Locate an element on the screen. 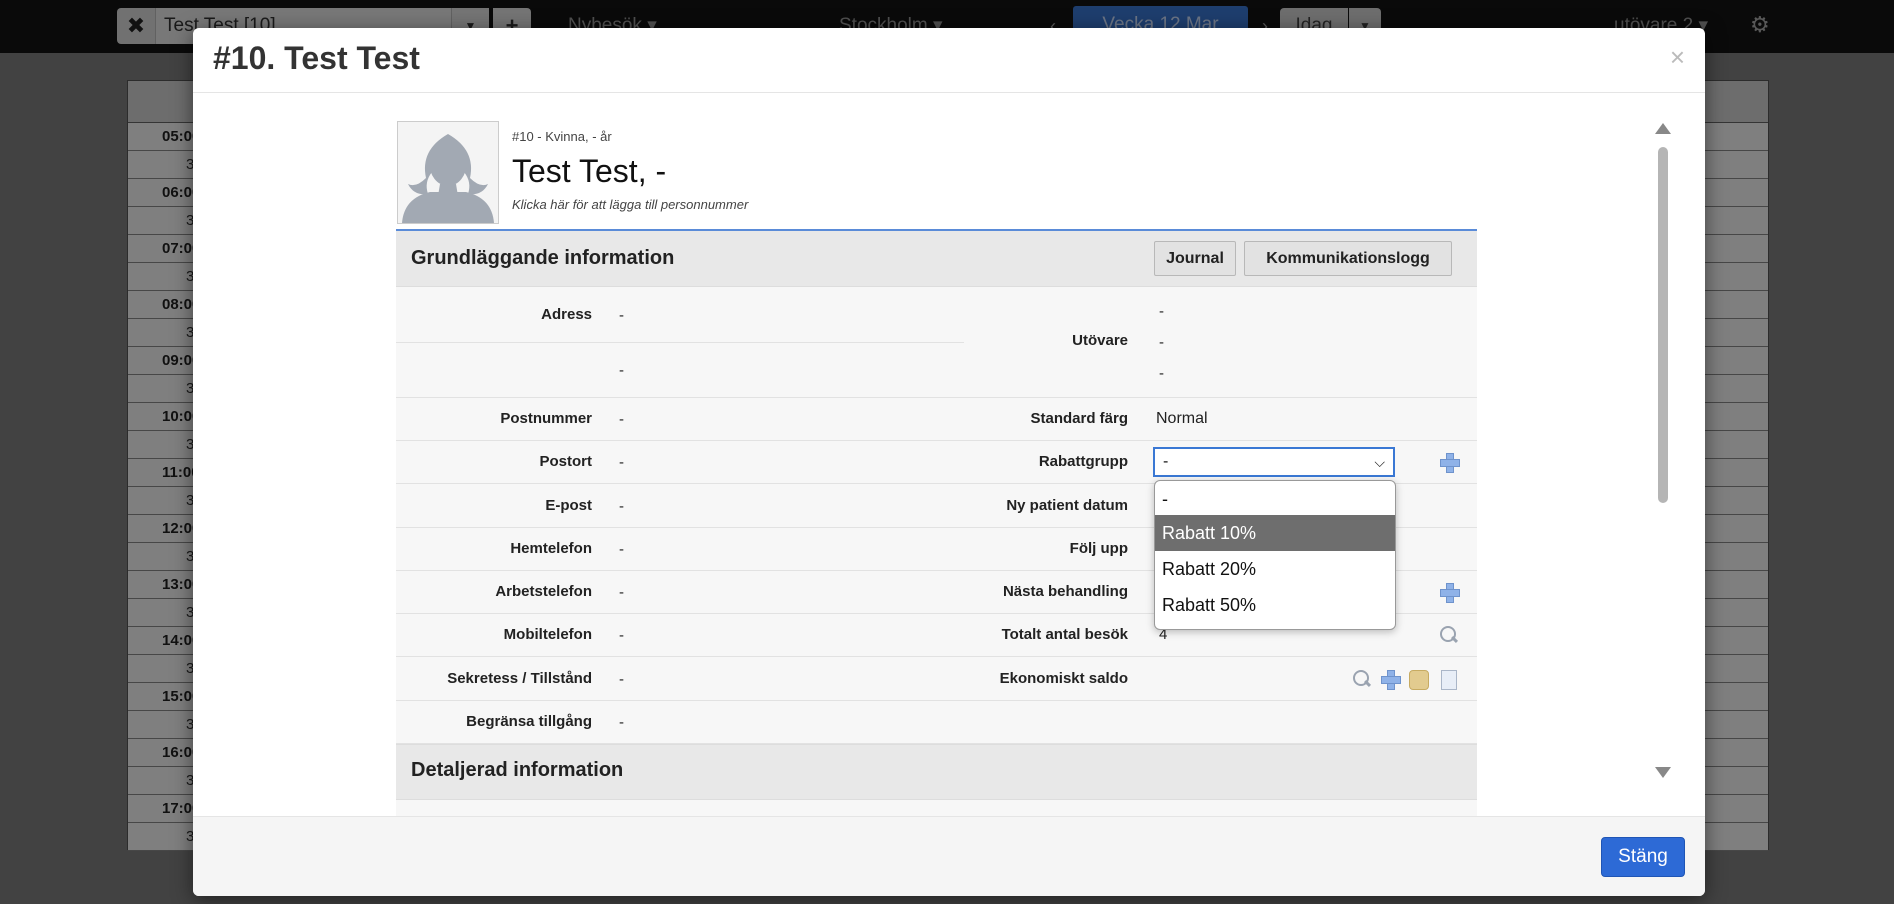 The image size is (1894, 904). search-besok-icon is located at coordinates (1449, 635).